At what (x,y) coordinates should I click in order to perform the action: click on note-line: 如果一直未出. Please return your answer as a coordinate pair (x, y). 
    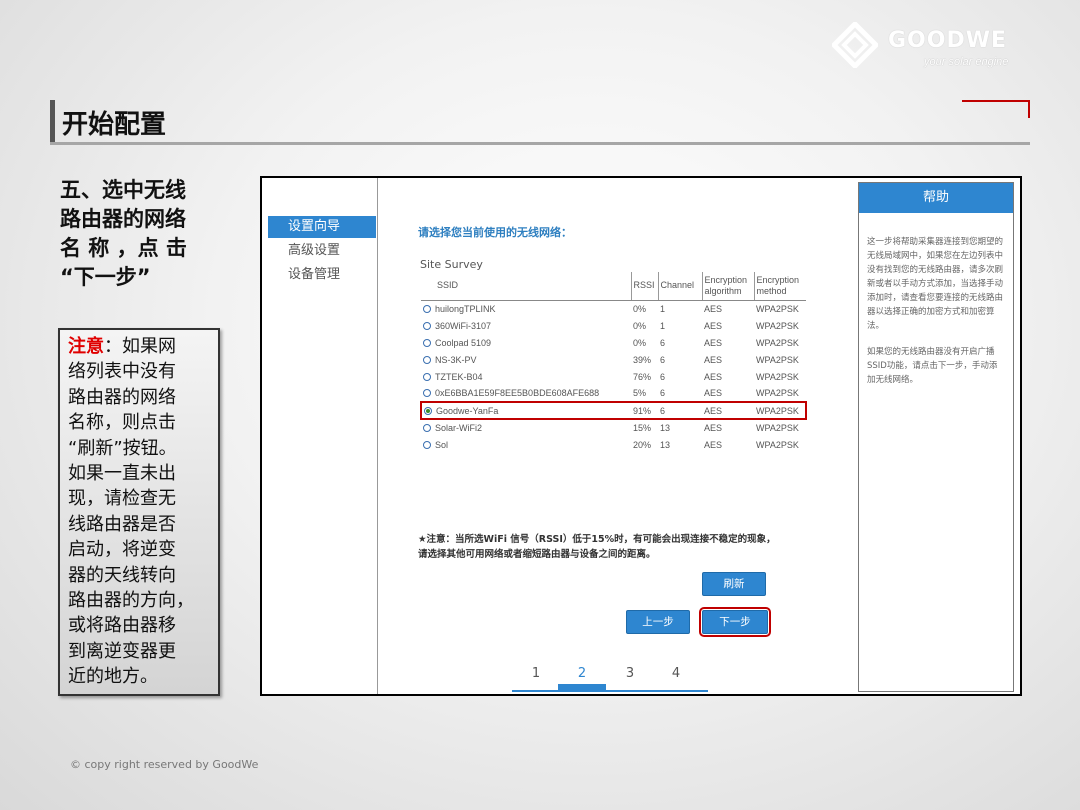
    Looking at the image, I should click on (122, 474).